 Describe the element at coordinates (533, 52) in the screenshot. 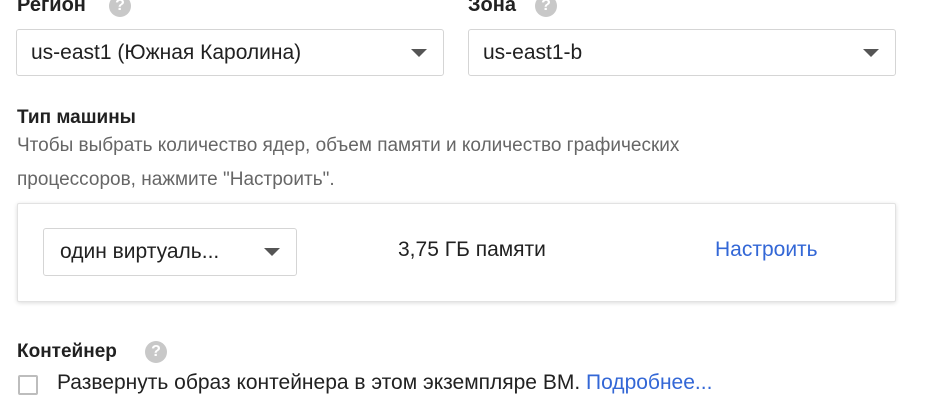

I see `zone-select-value: us-east1-b` at that location.